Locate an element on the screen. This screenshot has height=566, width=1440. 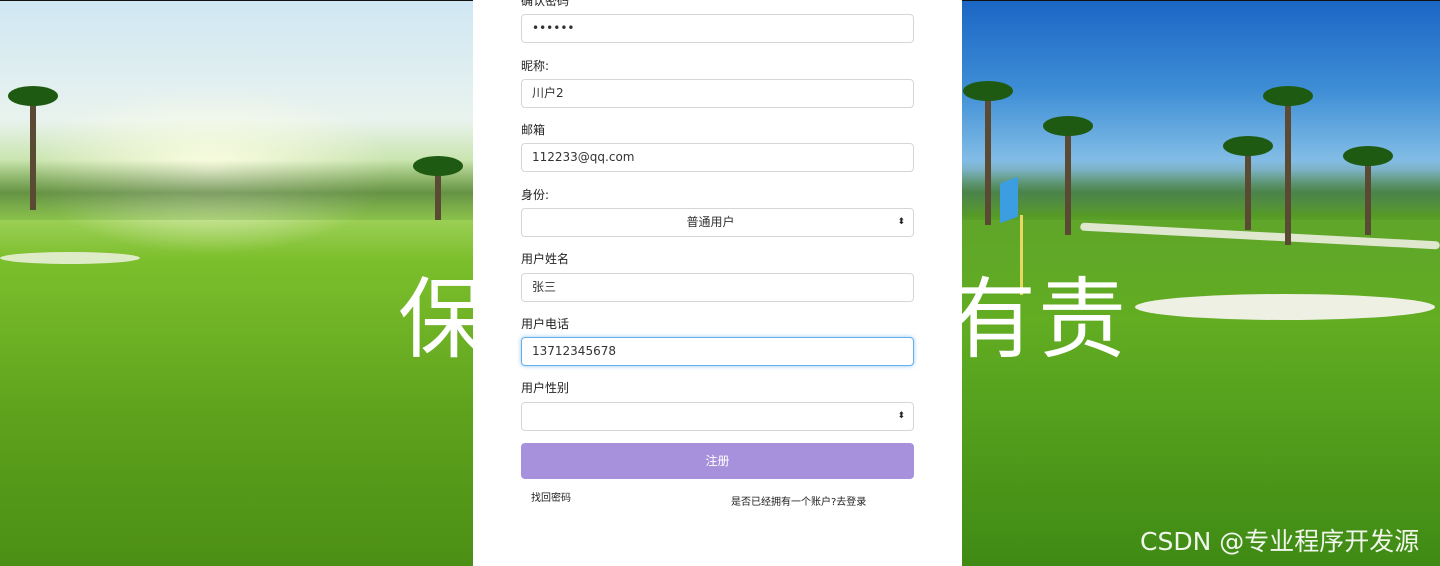
confirm-password-input: •••••• is located at coordinates (717, 28).